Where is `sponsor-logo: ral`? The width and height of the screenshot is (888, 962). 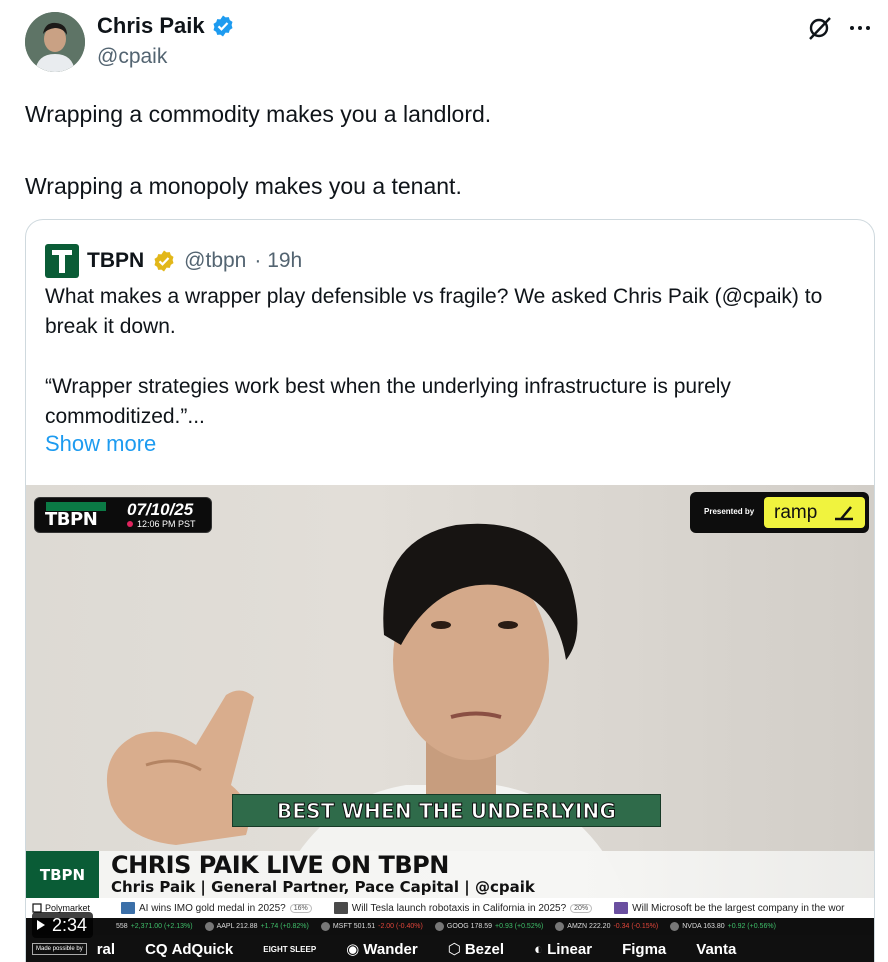
sponsor-logo: ral is located at coordinates (106, 949).